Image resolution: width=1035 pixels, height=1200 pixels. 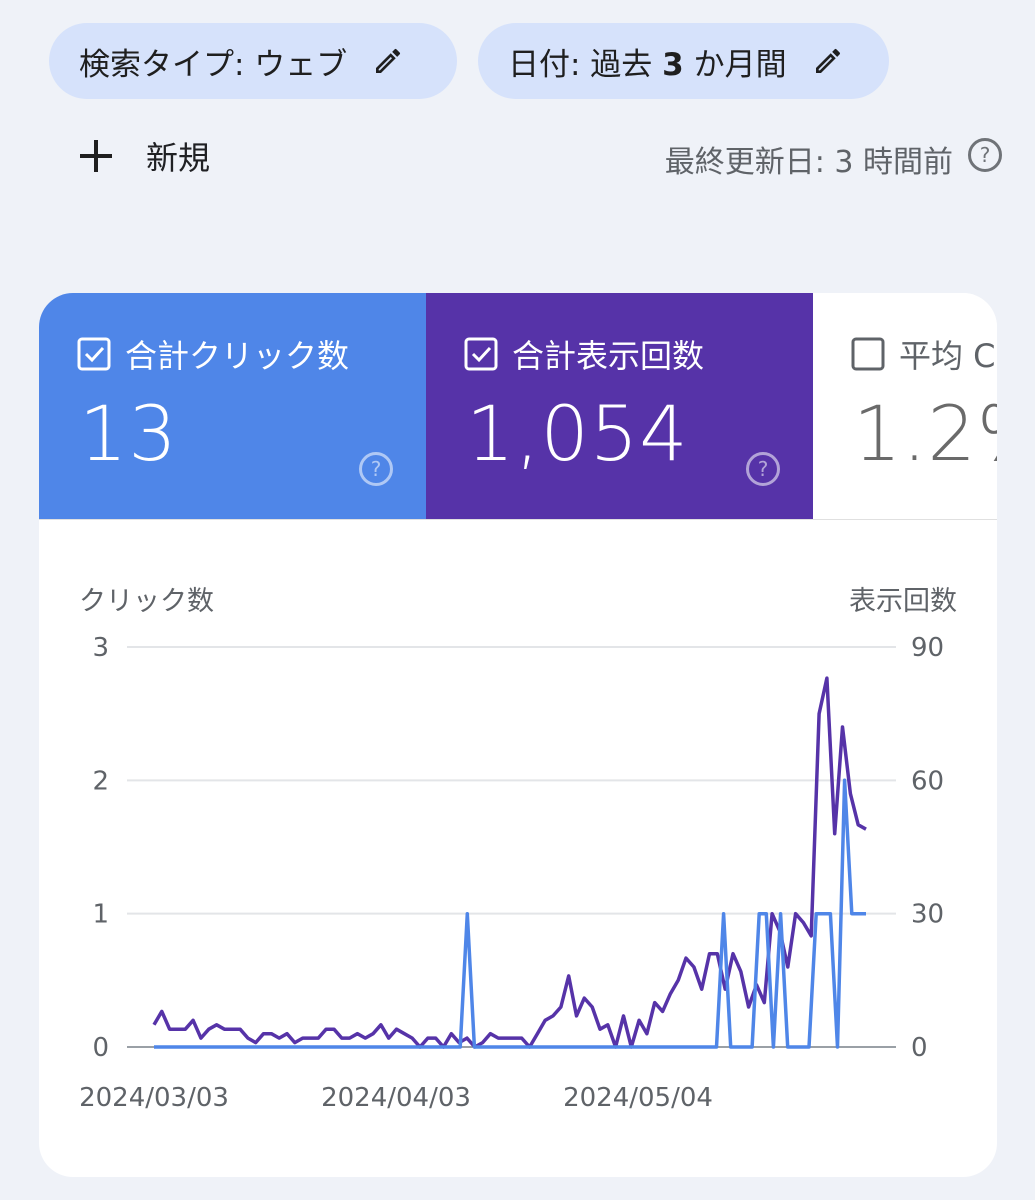 What do you see at coordinates (808, 162) in the screenshot?
I see `last-updated-text: 最終更新日: 3 時間前` at bounding box center [808, 162].